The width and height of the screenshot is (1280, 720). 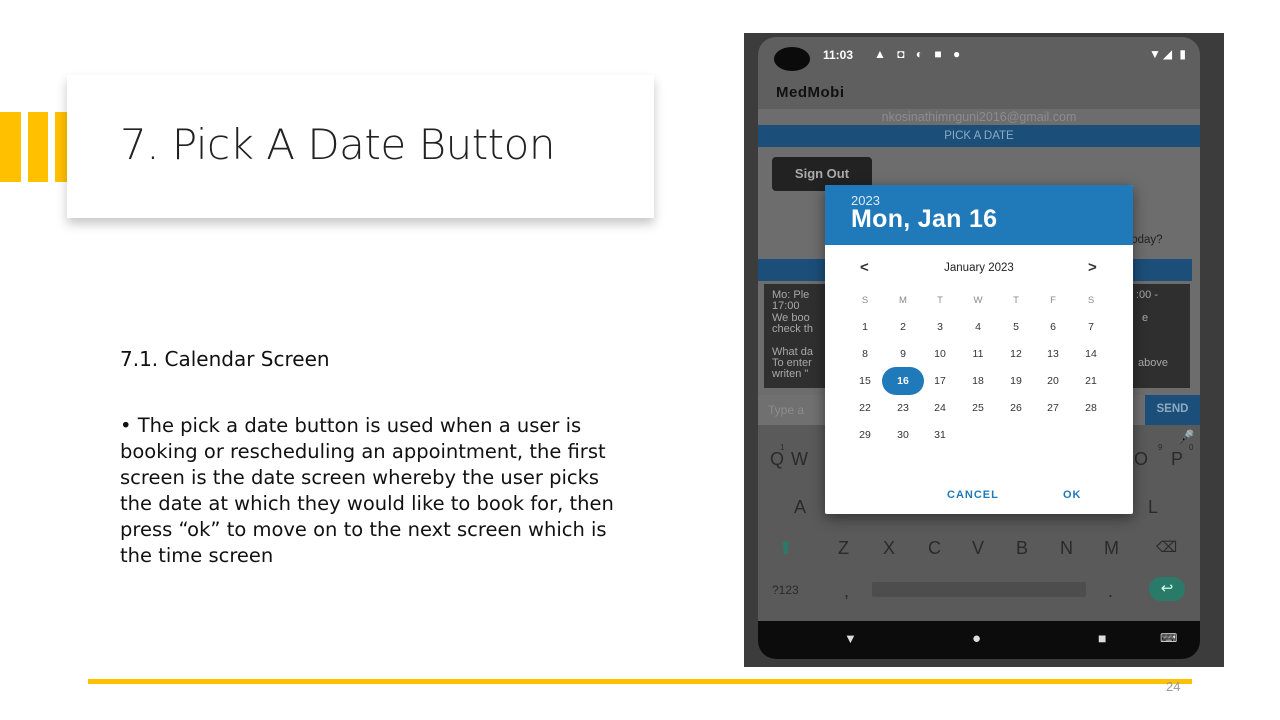 I want to click on calendar-day: 31, so click(x=940, y=435).